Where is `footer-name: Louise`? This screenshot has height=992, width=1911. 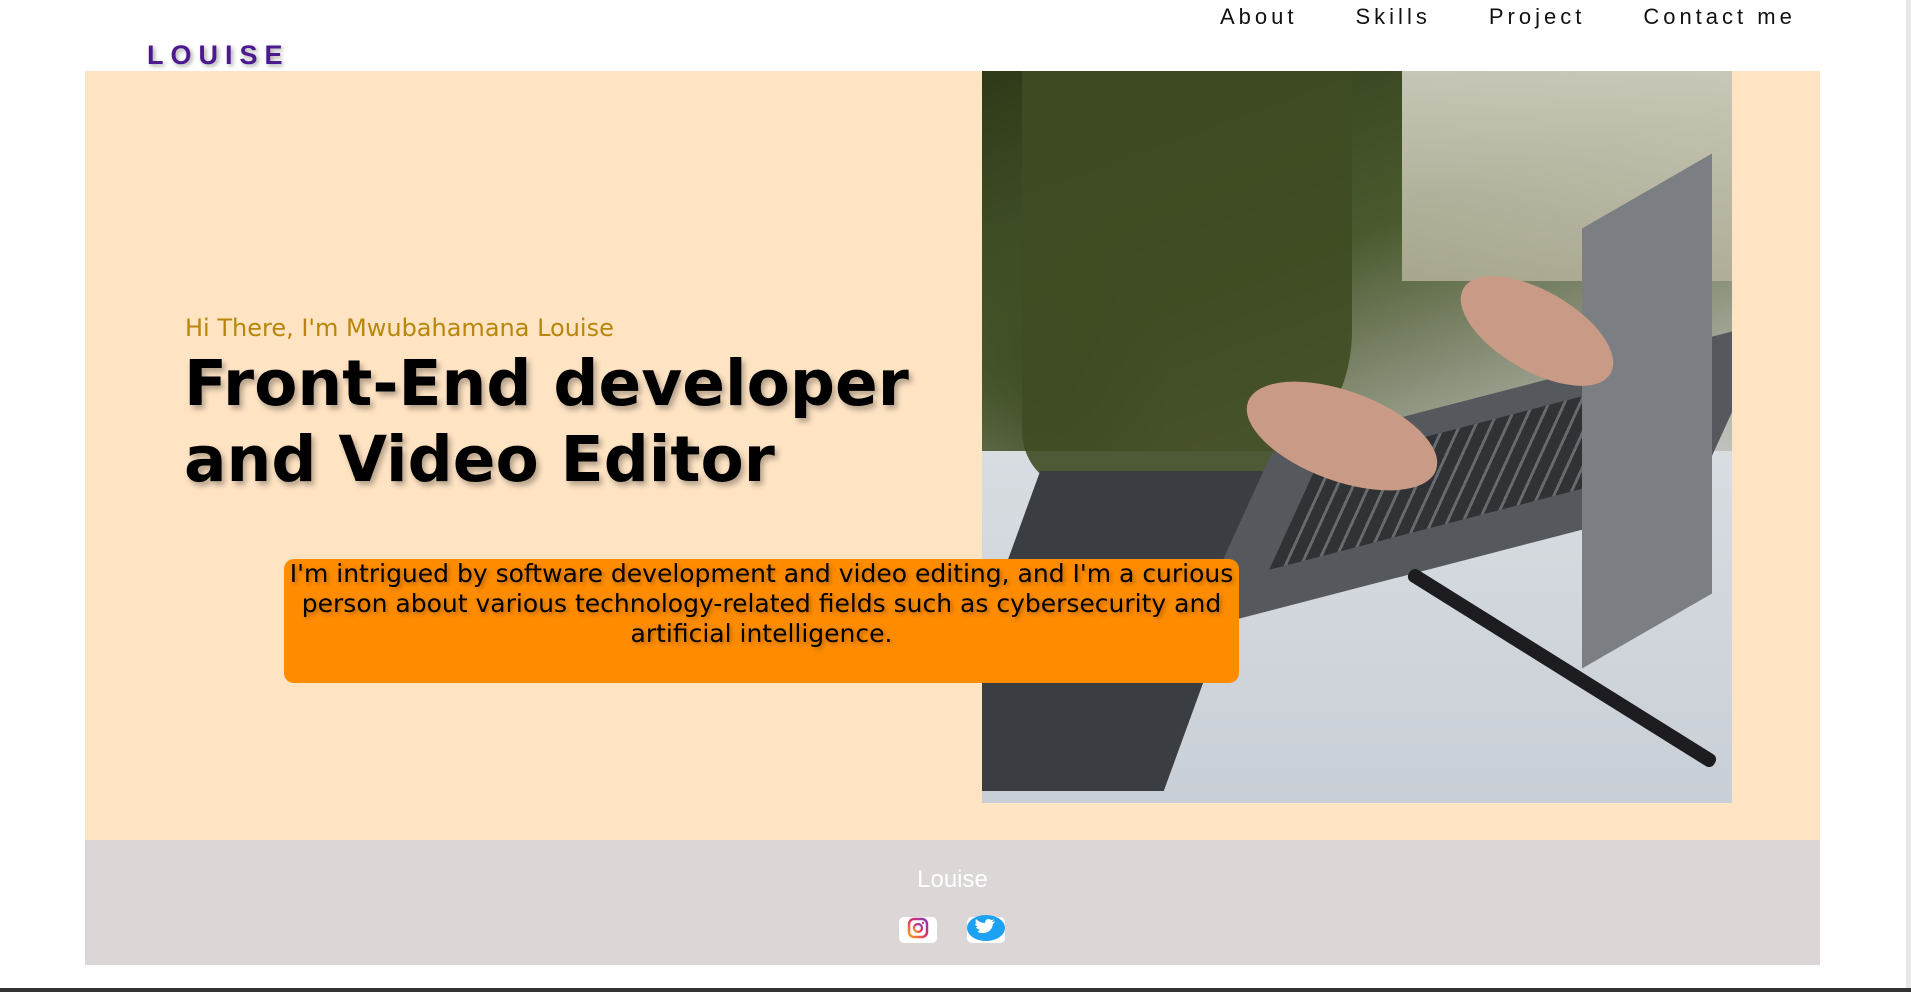
footer-name: Louise is located at coordinates (952, 879).